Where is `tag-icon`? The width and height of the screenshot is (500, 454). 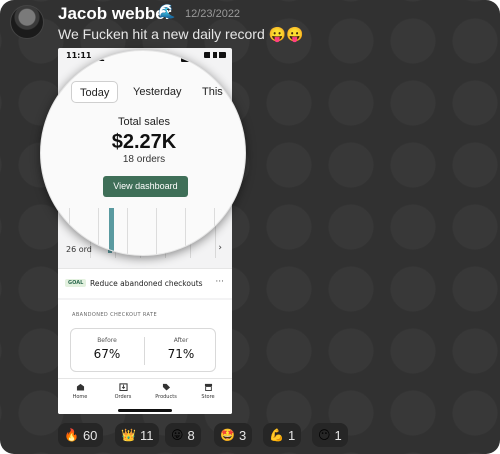
tag-icon is located at coordinates (166, 387).